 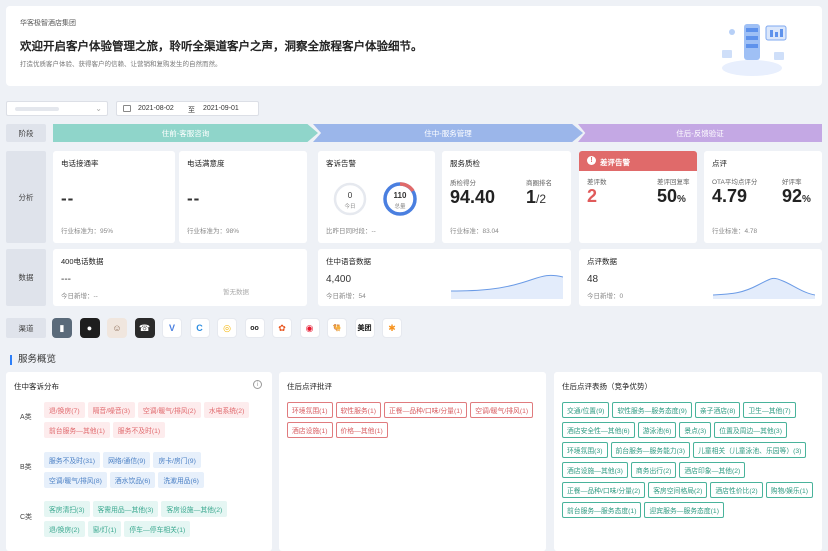 What do you see at coordinates (139, 430) in the screenshot?
I see `topic-tag: 服务不及时(1)` at bounding box center [139, 430].